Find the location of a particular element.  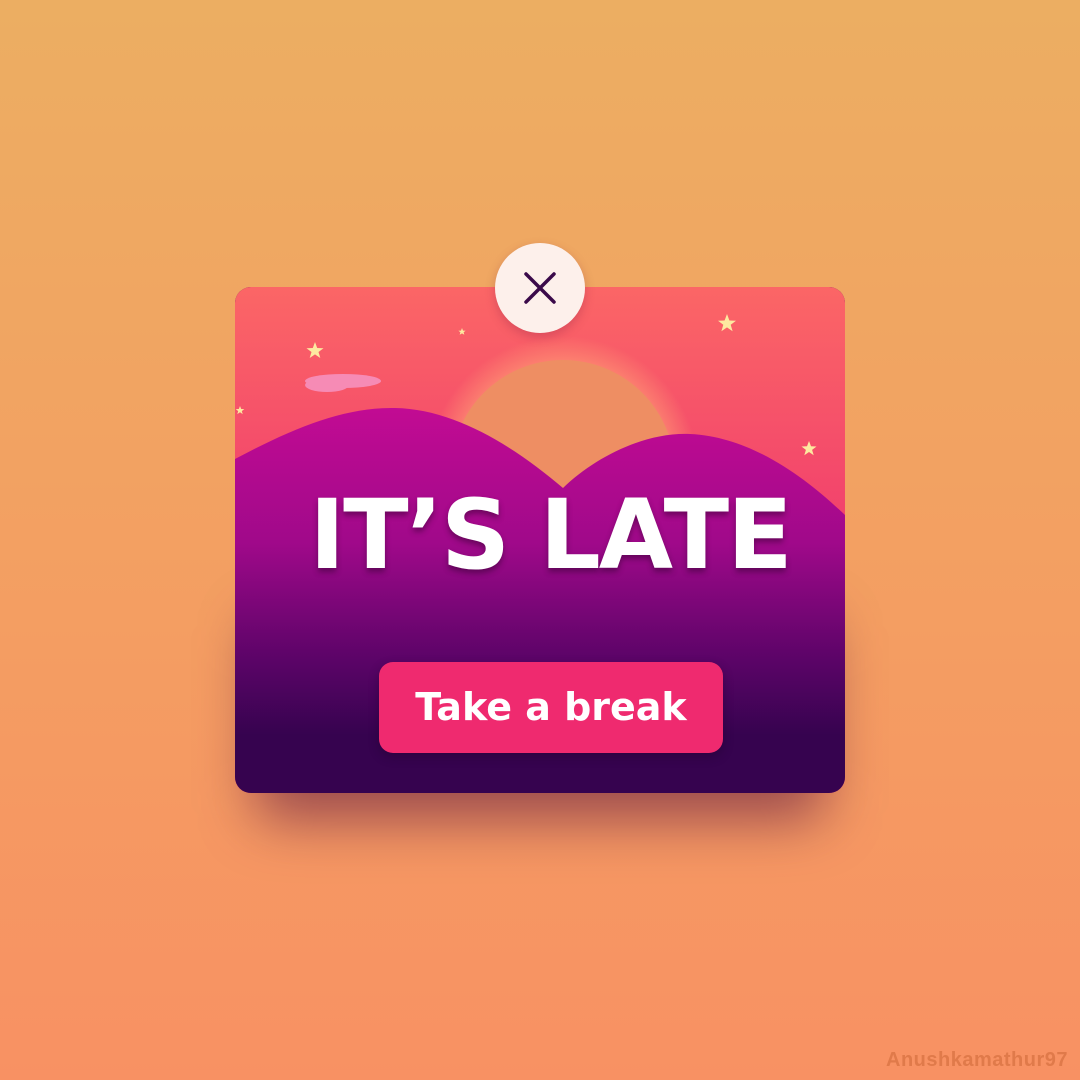

watermark: Anushkamathur97 is located at coordinates (977, 1060).